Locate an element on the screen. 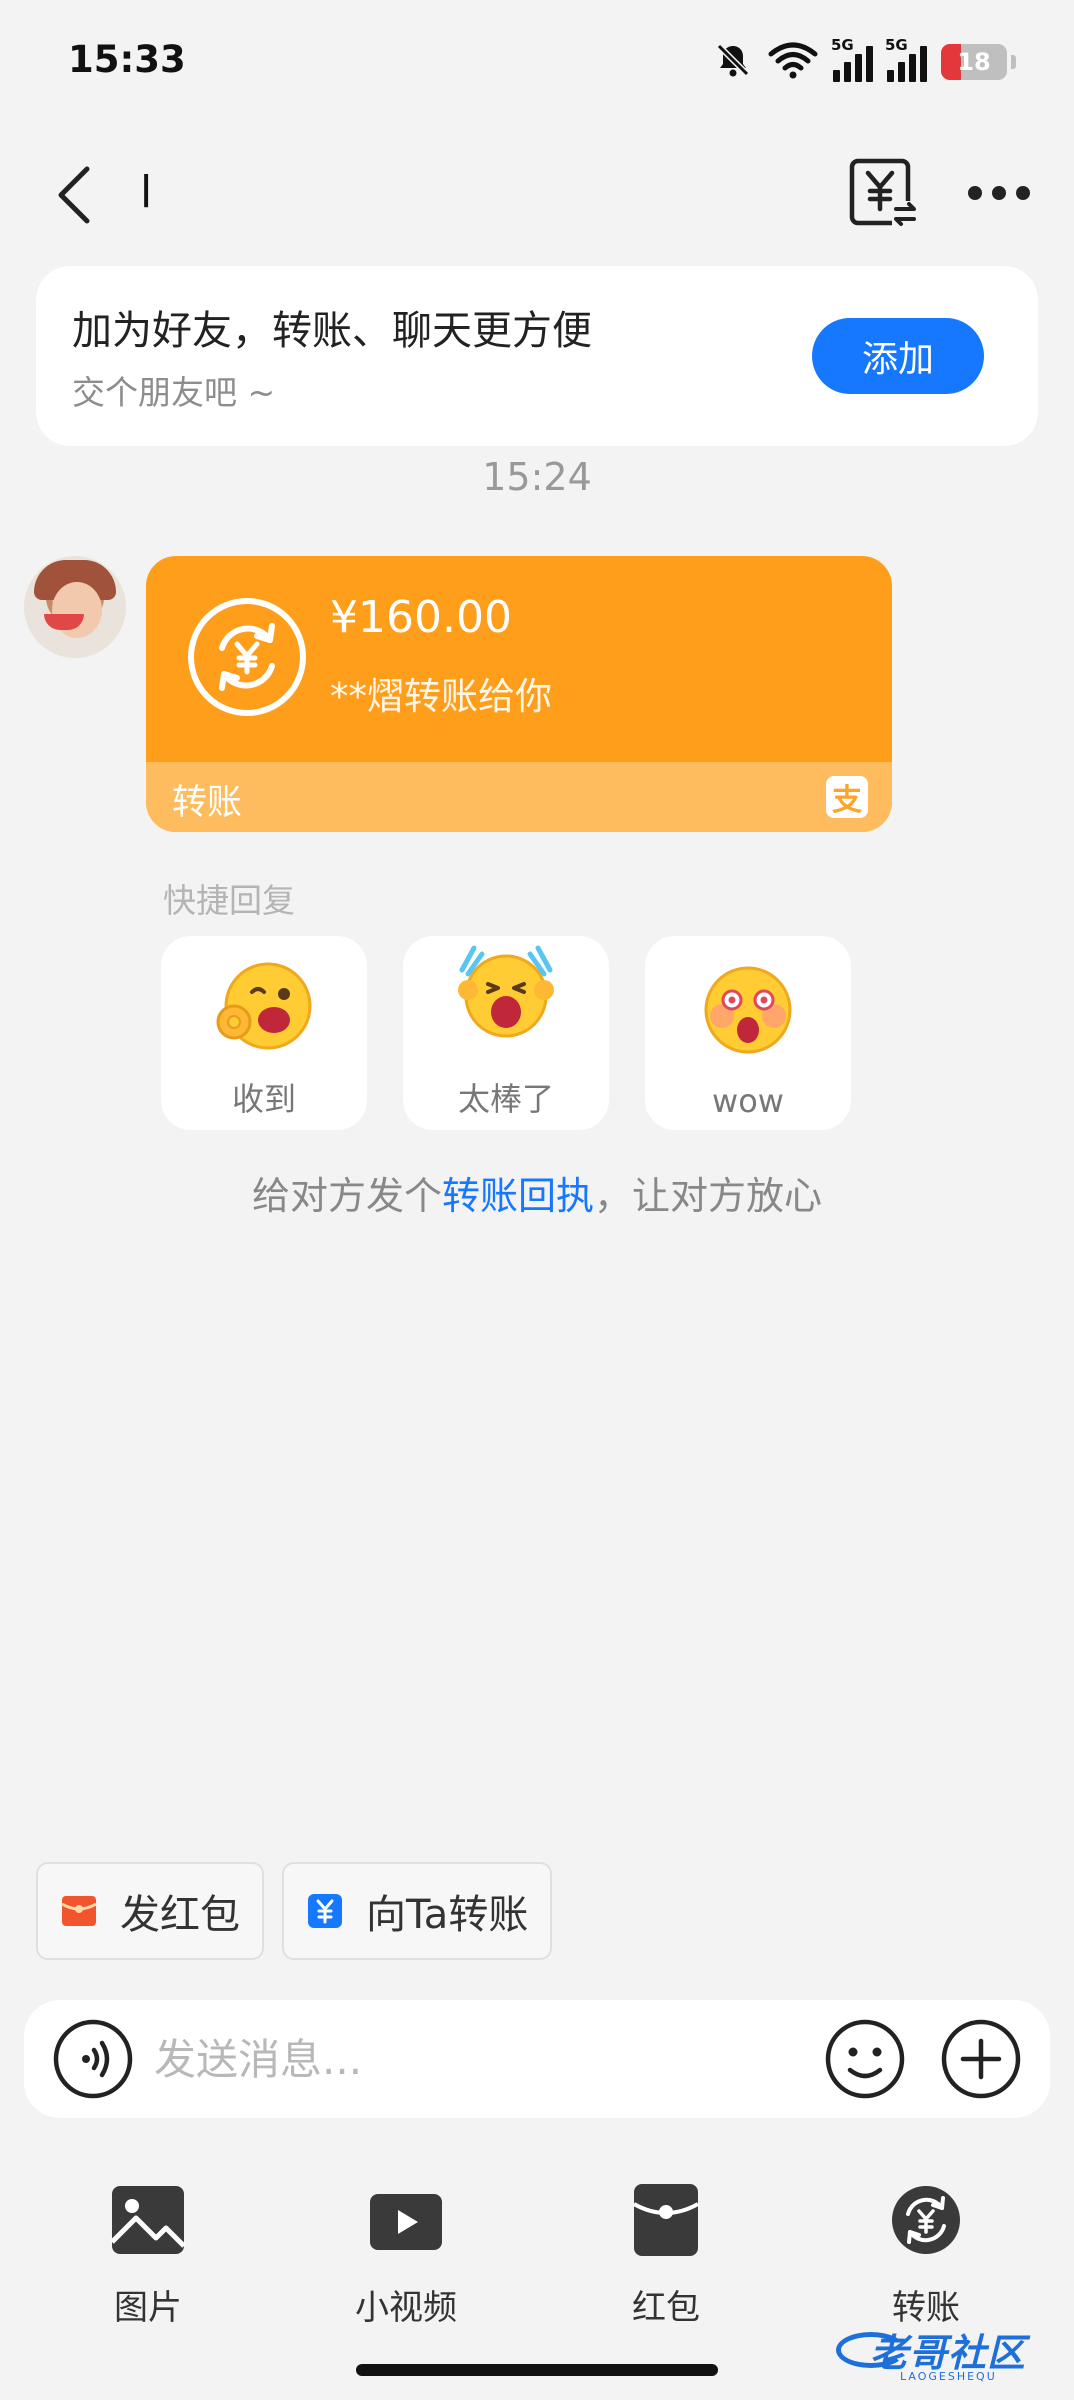 The height and width of the screenshot is (2400, 1074). transfer-receipt-link: 转账回执 is located at coordinates (518, 1196).